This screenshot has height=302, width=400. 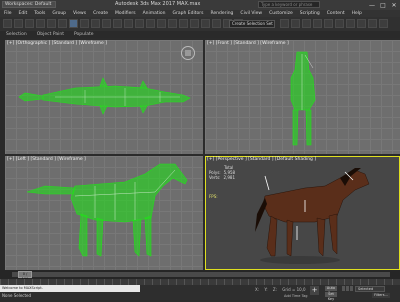 I want to click on search-input: Type a keyword or phrase, so click(x=289, y=4).